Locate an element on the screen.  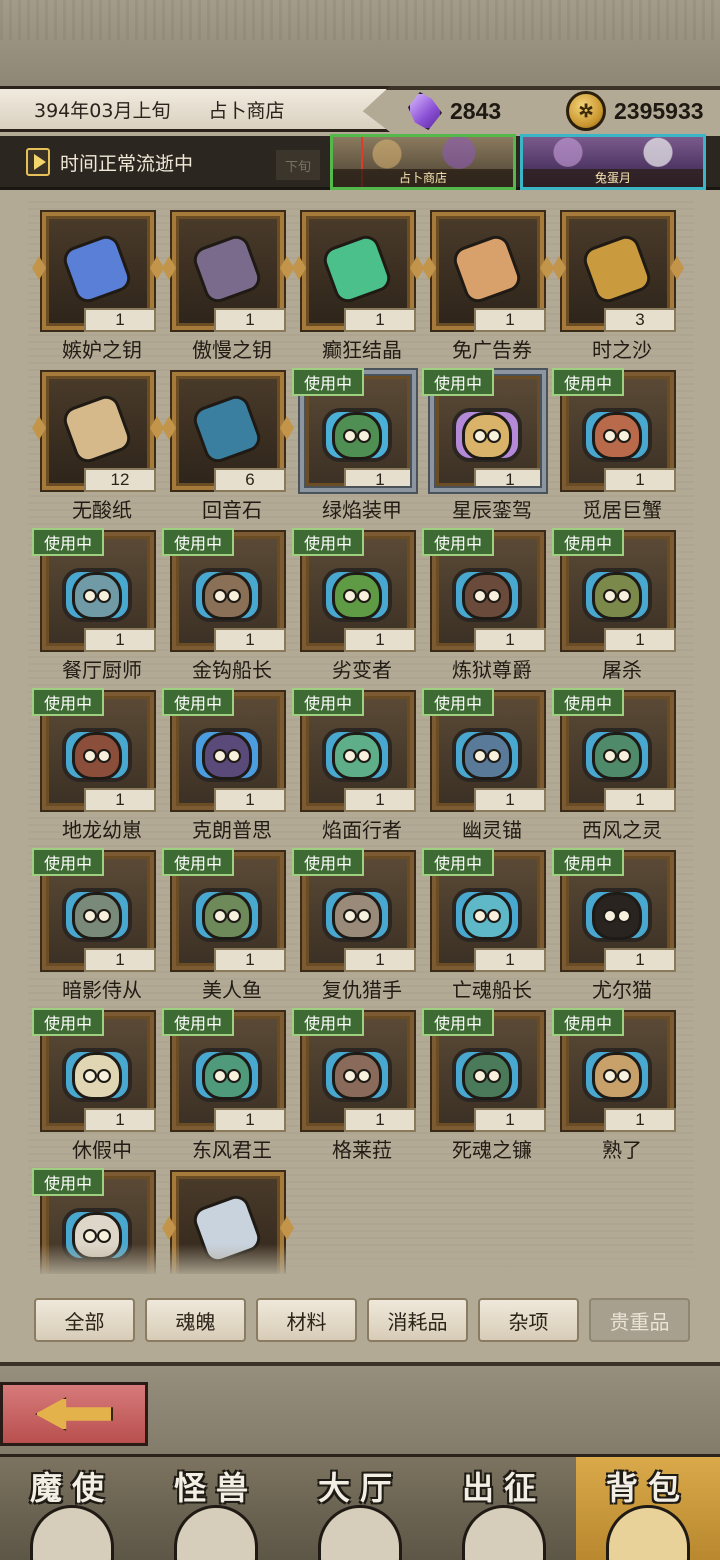
inventory-item: 使用中 1 亡魂船长 is located at coordinates (485, 925).